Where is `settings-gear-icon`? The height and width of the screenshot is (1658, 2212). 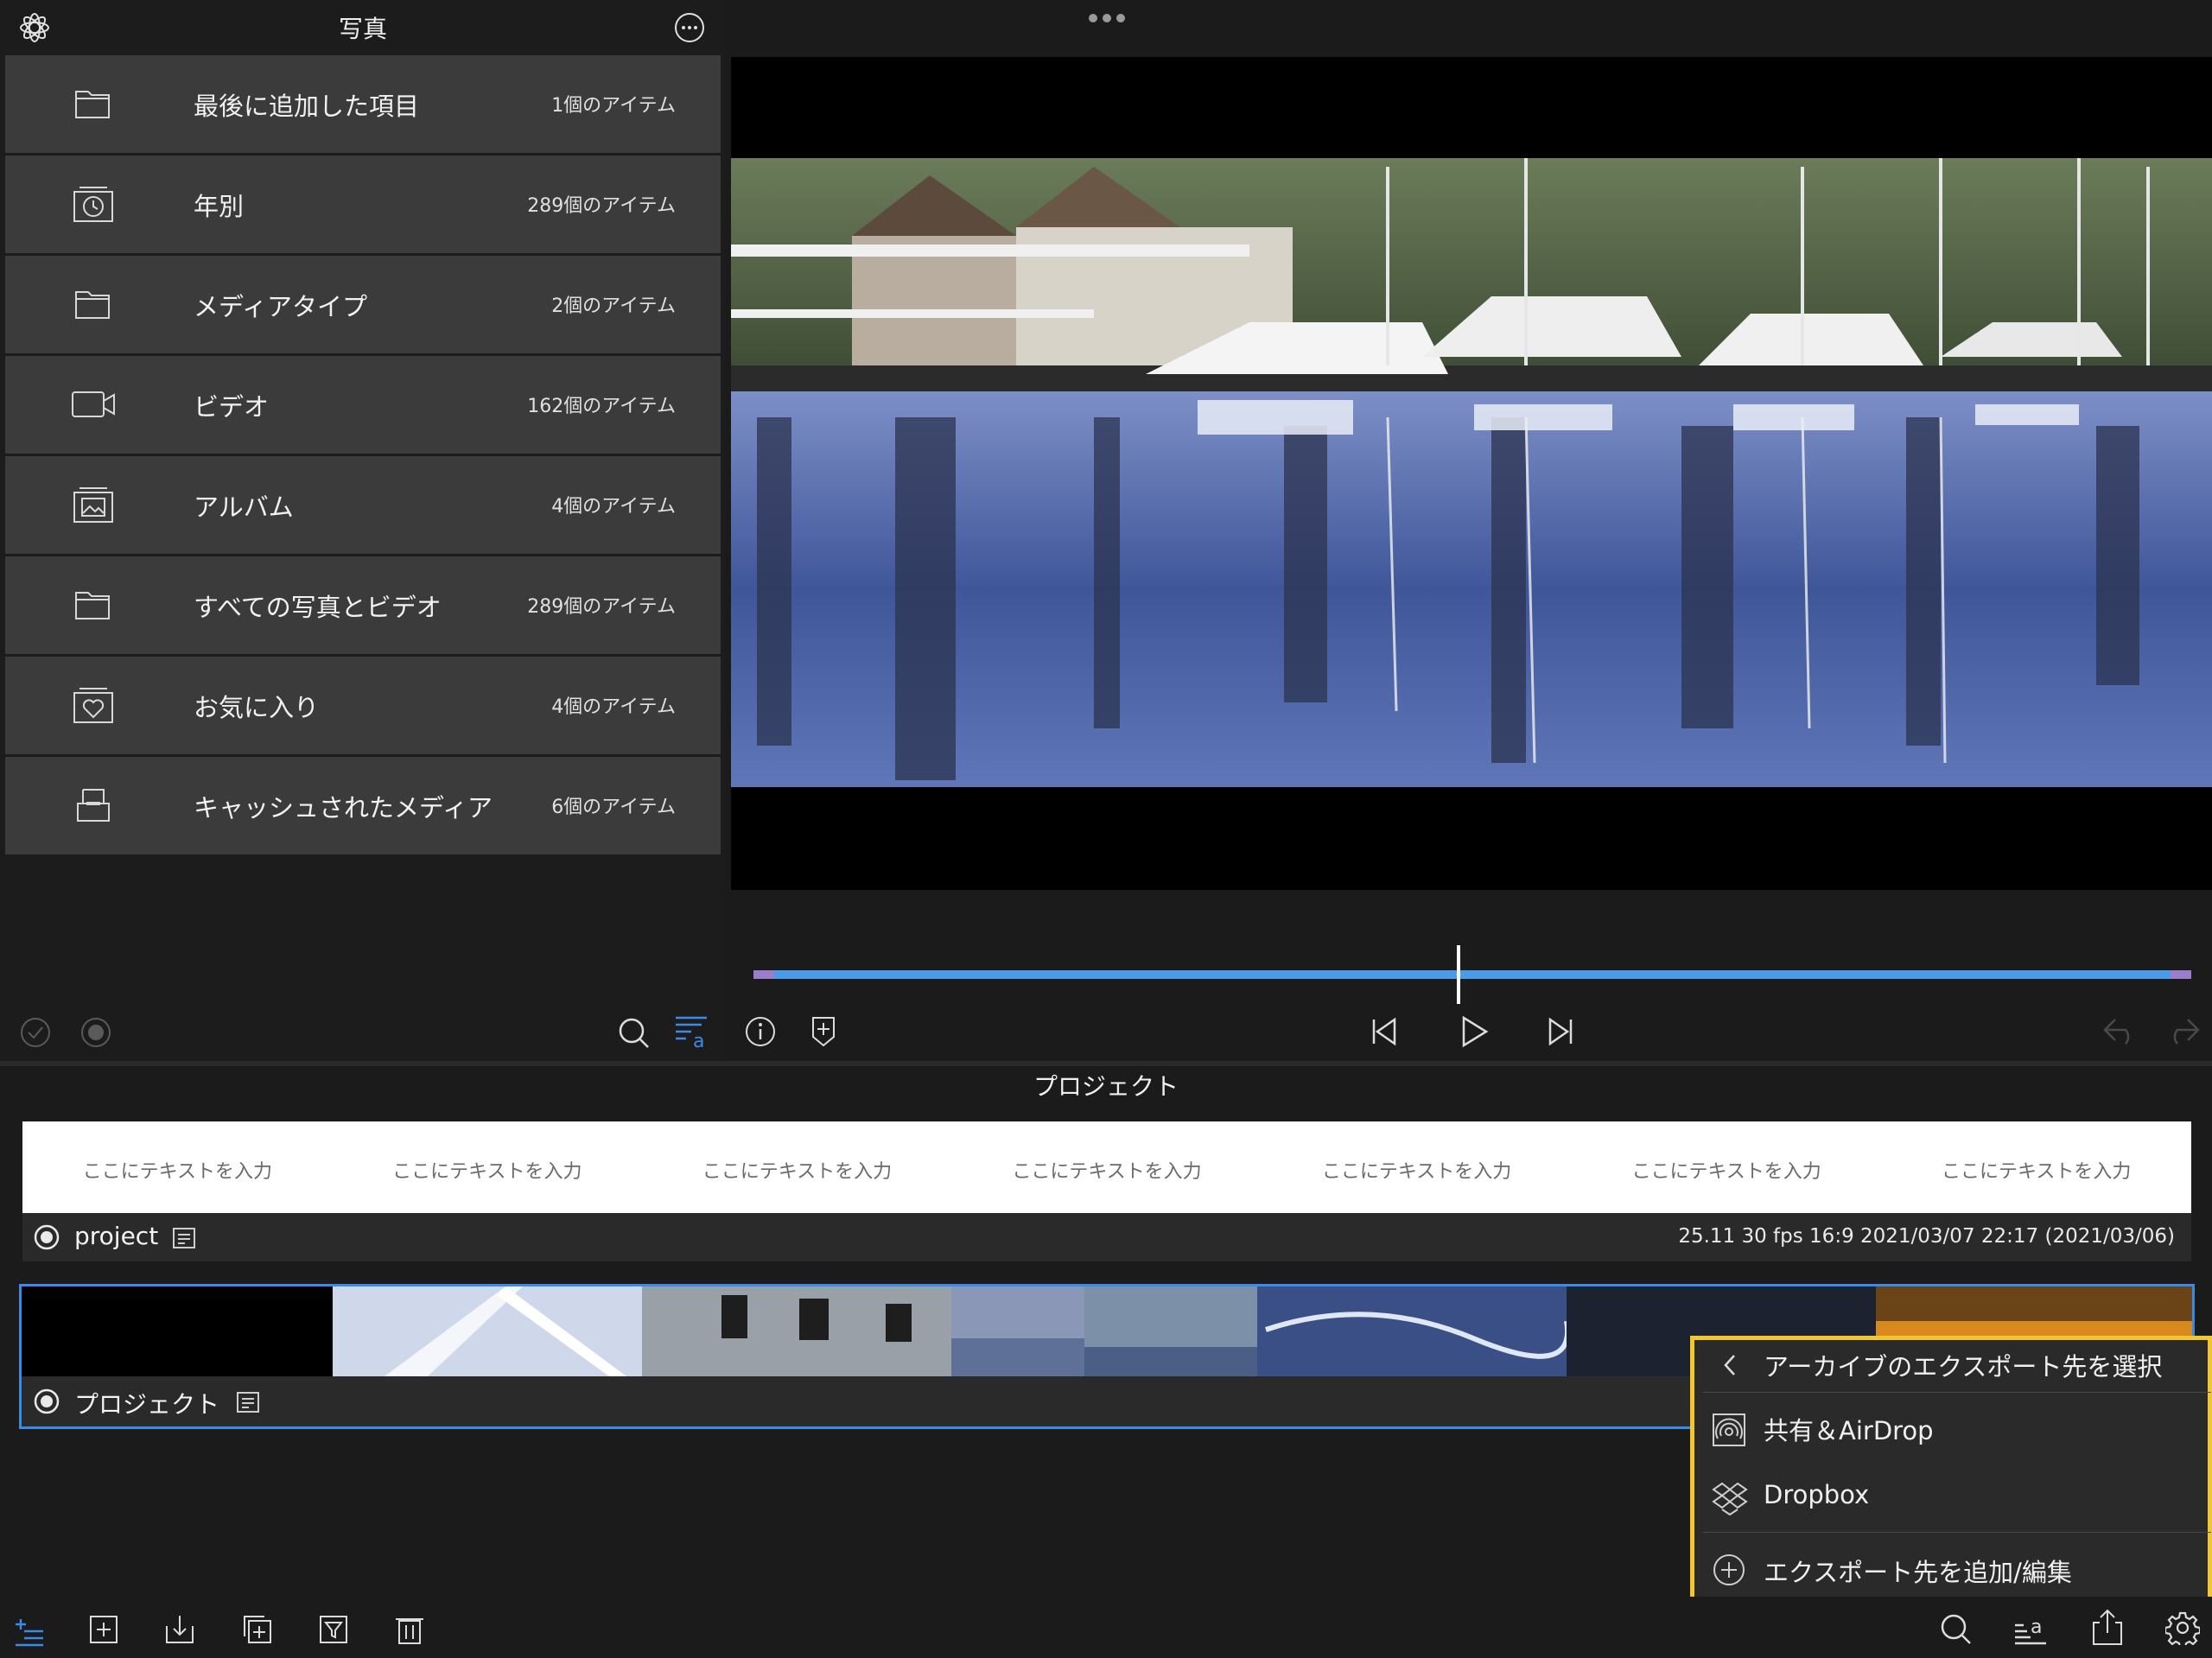
settings-gear-icon is located at coordinates (2182, 1627).